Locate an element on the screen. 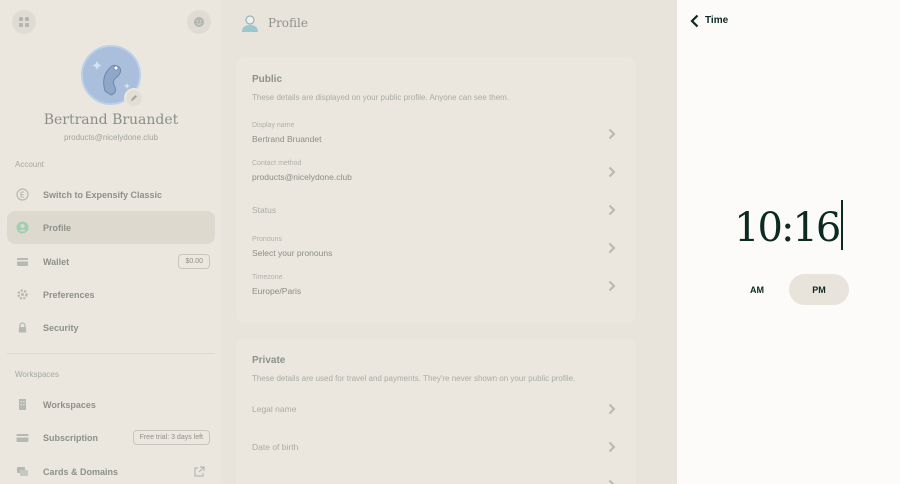 The image size is (900, 484). user-email: products@nicelydone.club is located at coordinates (111, 137).